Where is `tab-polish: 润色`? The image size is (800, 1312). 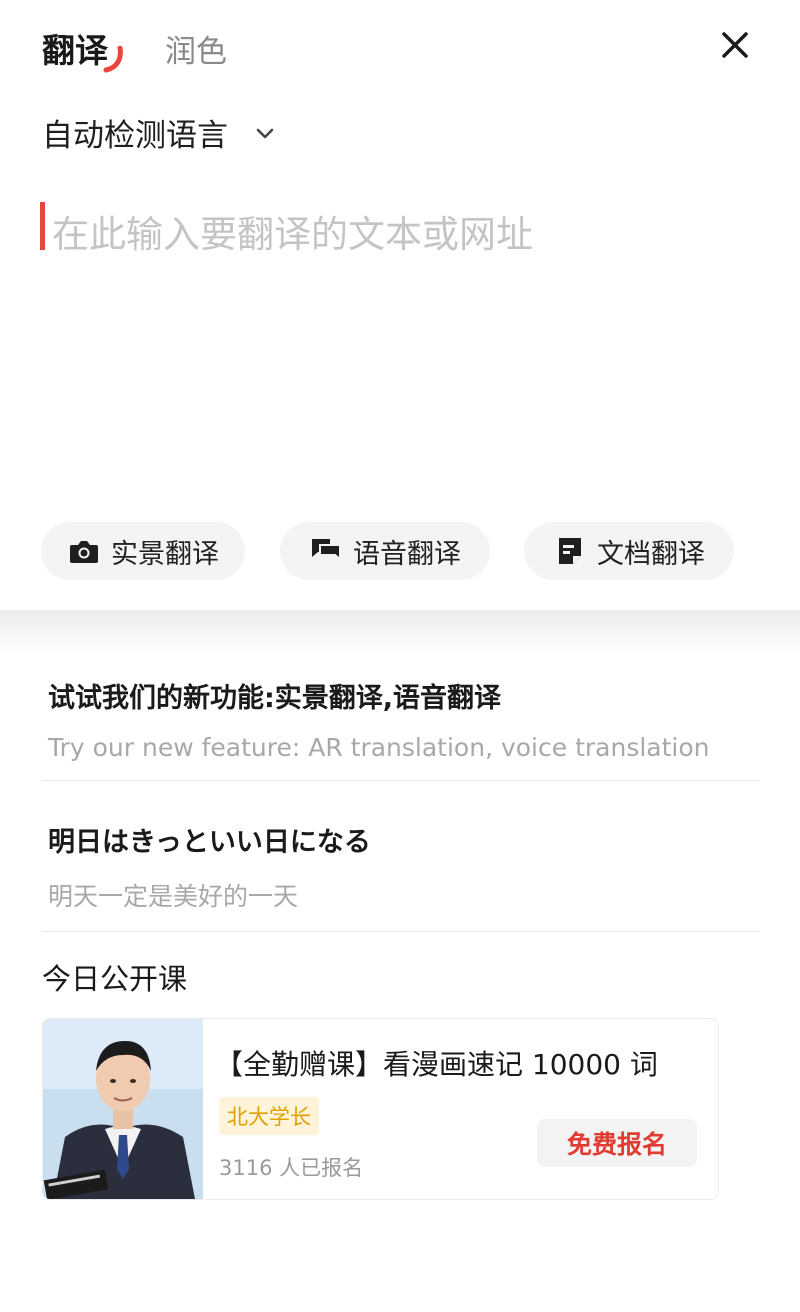
tab-polish: 润色 is located at coordinates (196, 48).